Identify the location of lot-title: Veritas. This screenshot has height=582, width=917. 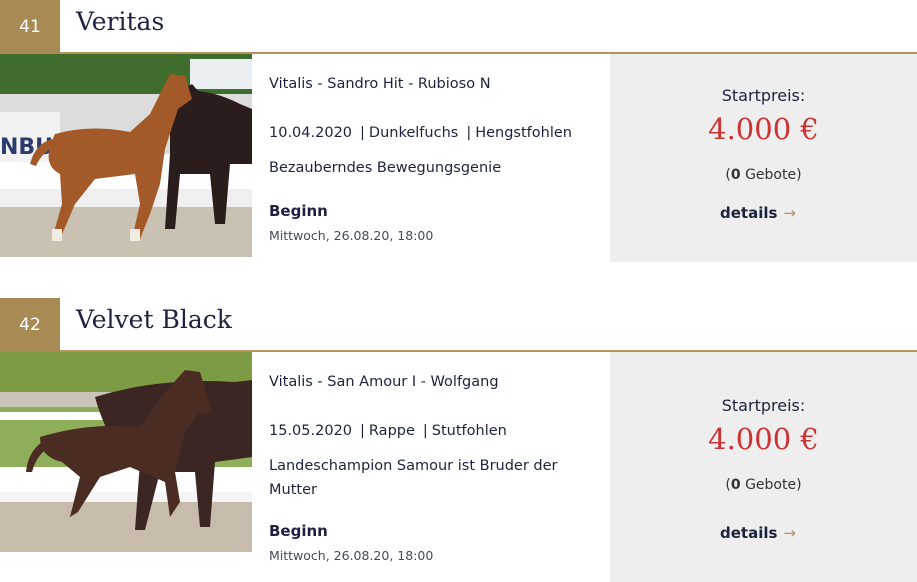
(120, 21).